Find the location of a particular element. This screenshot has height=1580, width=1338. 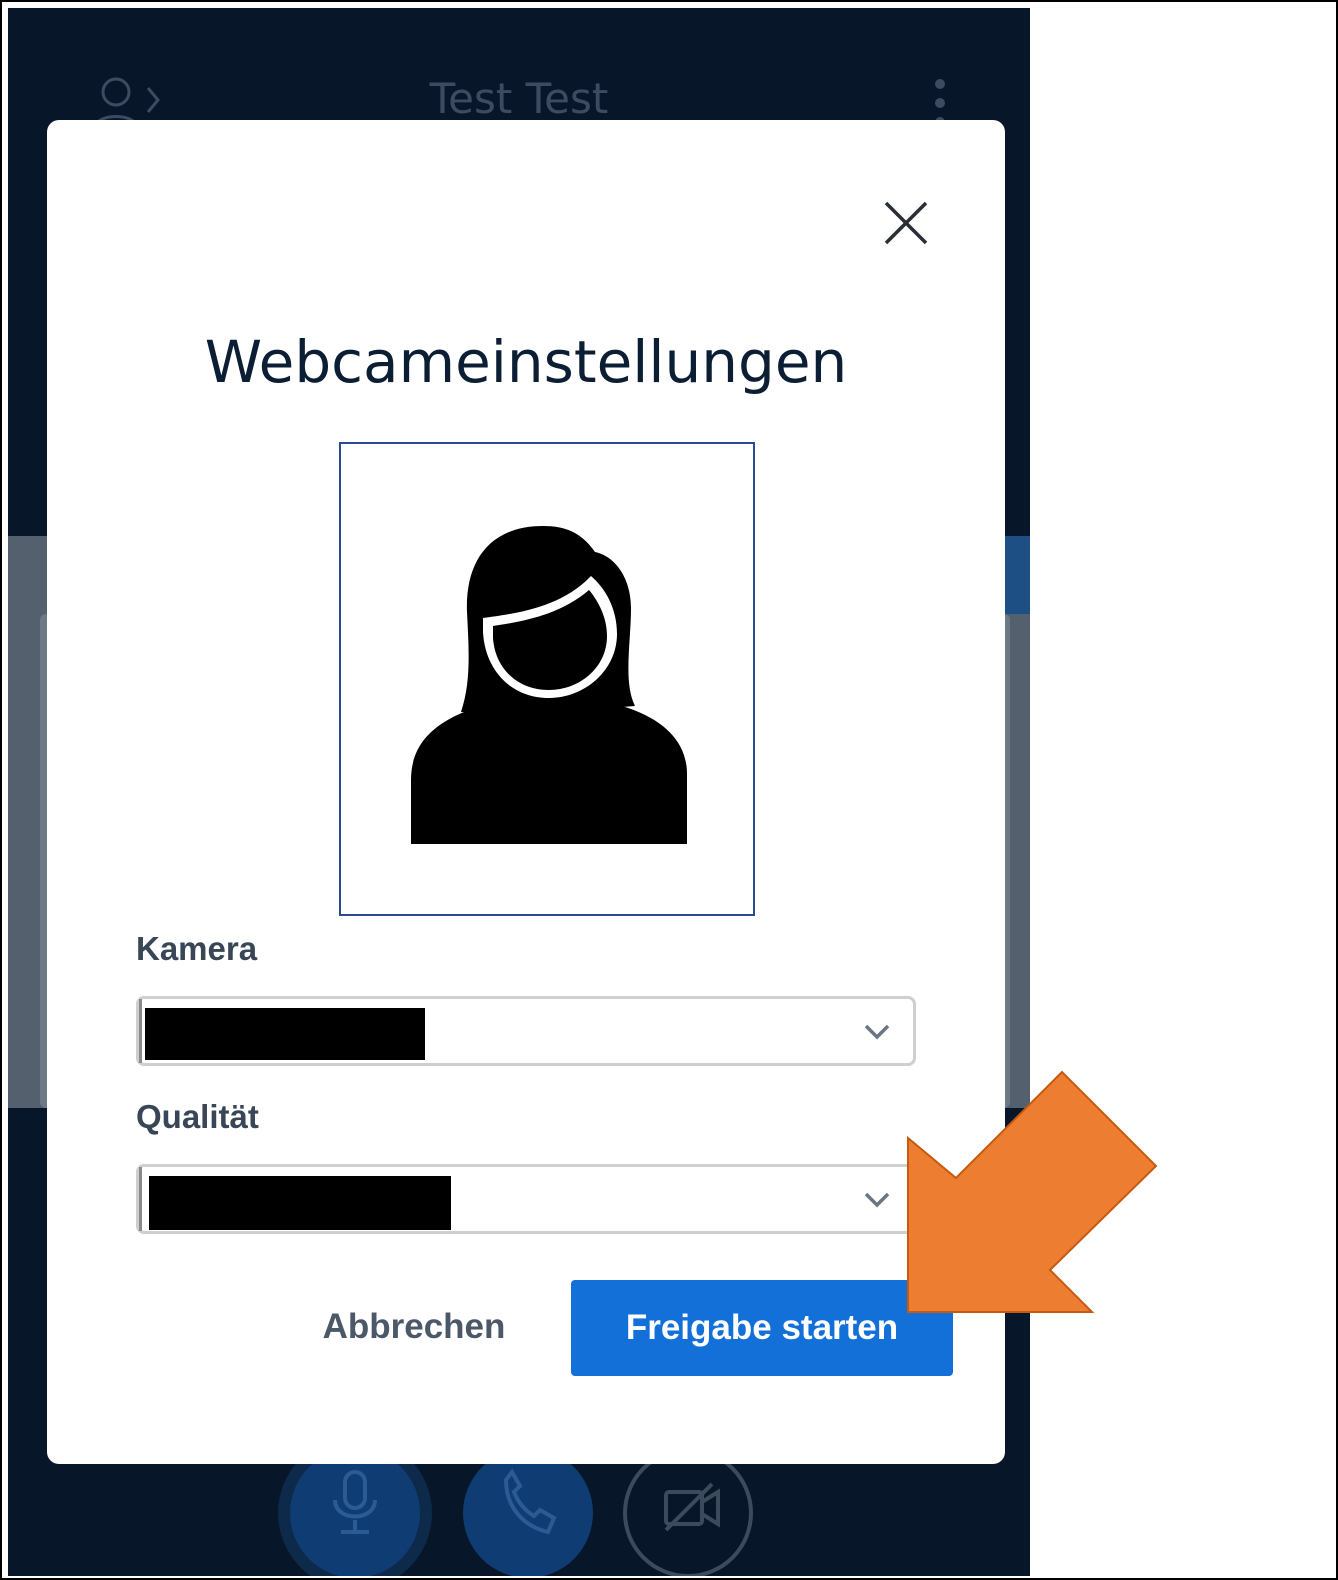

redacted-camera-value is located at coordinates (285, 1034).